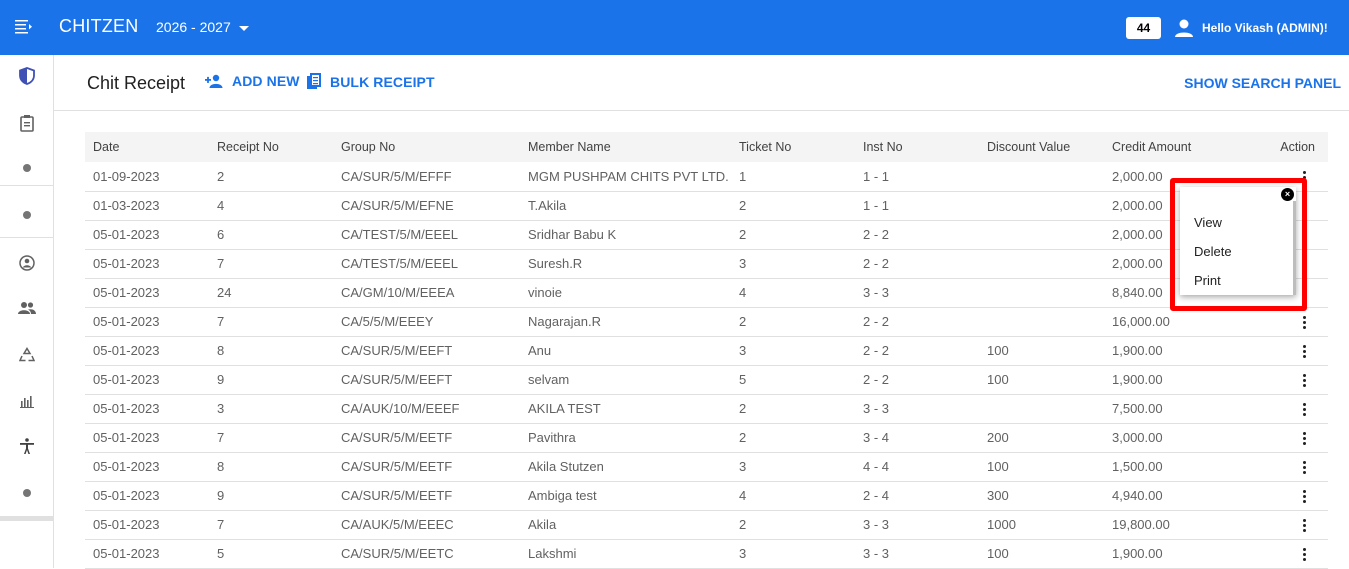 The image size is (1349, 569). Describe the element at coordinates (398, 292) in the screenshot. I see `cell-group-no: CA/GM/10/M/EEEA` at that location.